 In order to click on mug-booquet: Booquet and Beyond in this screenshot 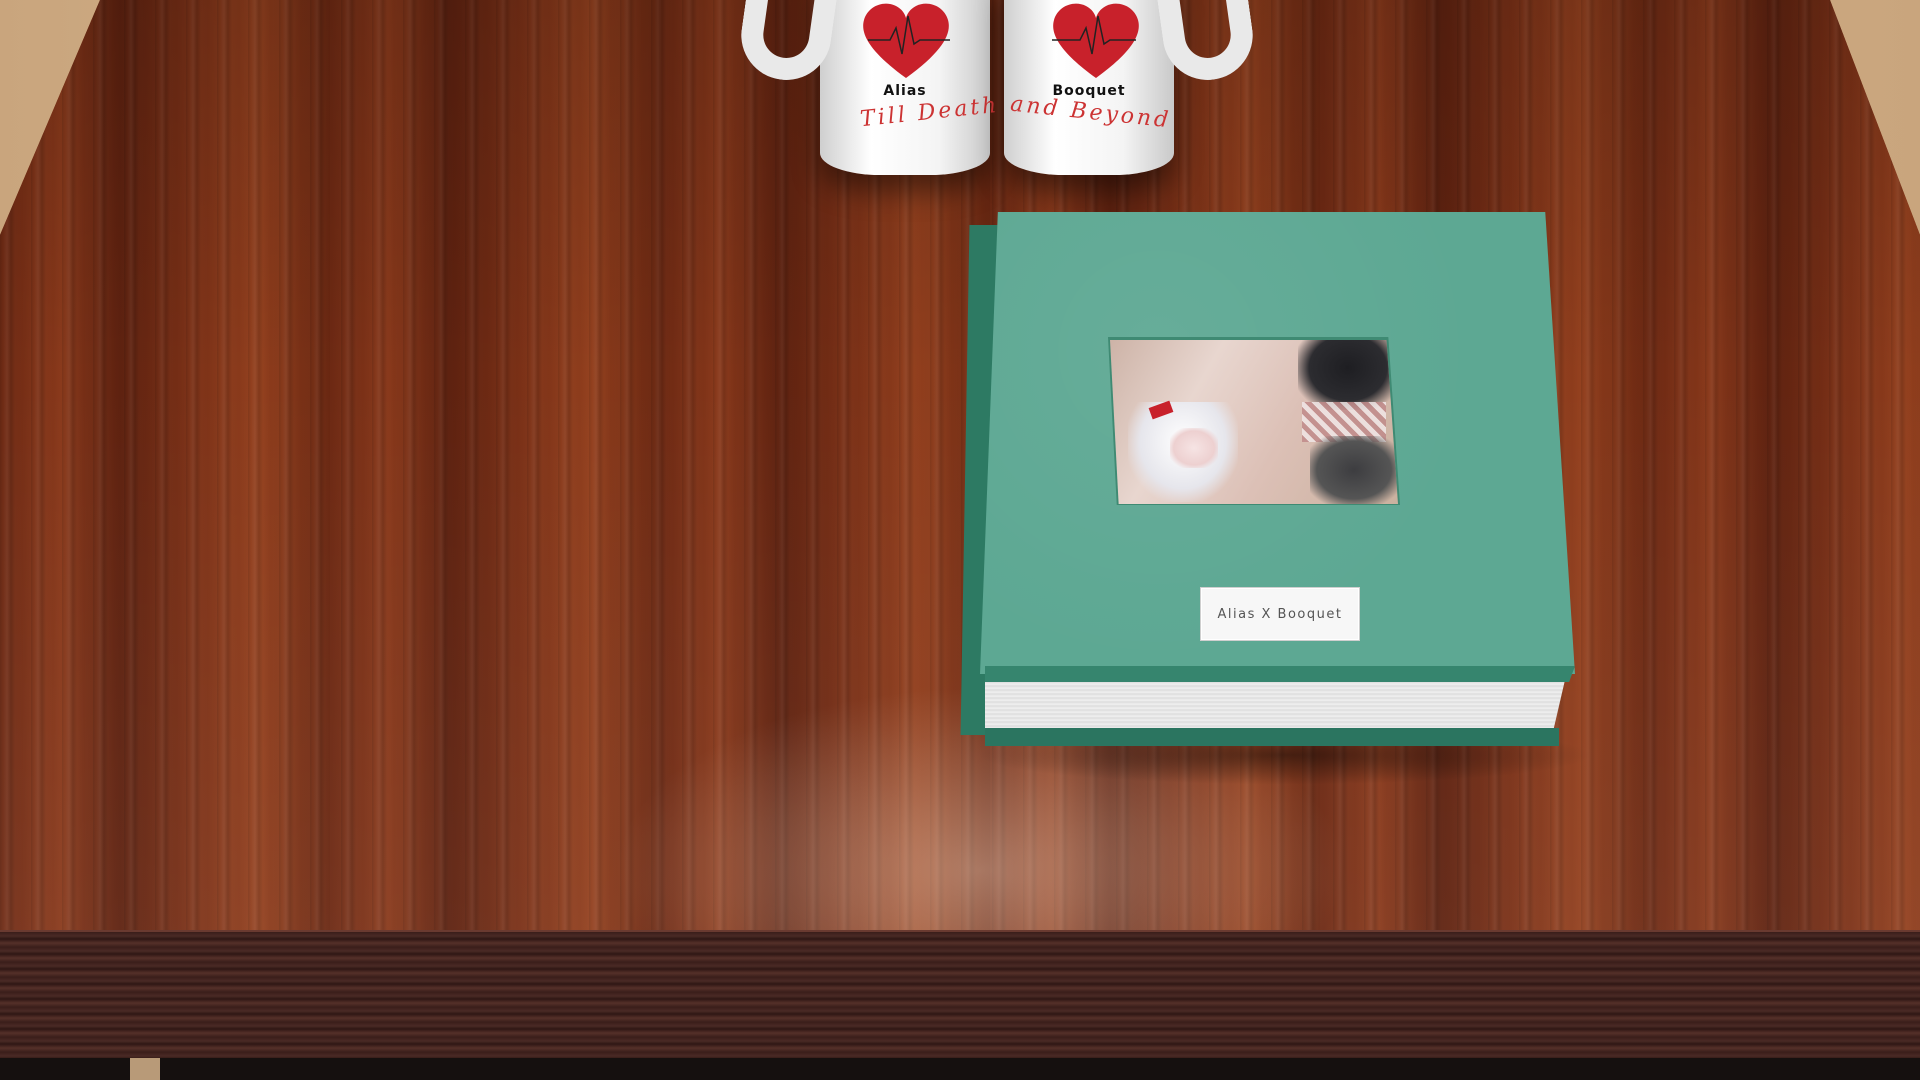, I will do `click(1131, 87)`.